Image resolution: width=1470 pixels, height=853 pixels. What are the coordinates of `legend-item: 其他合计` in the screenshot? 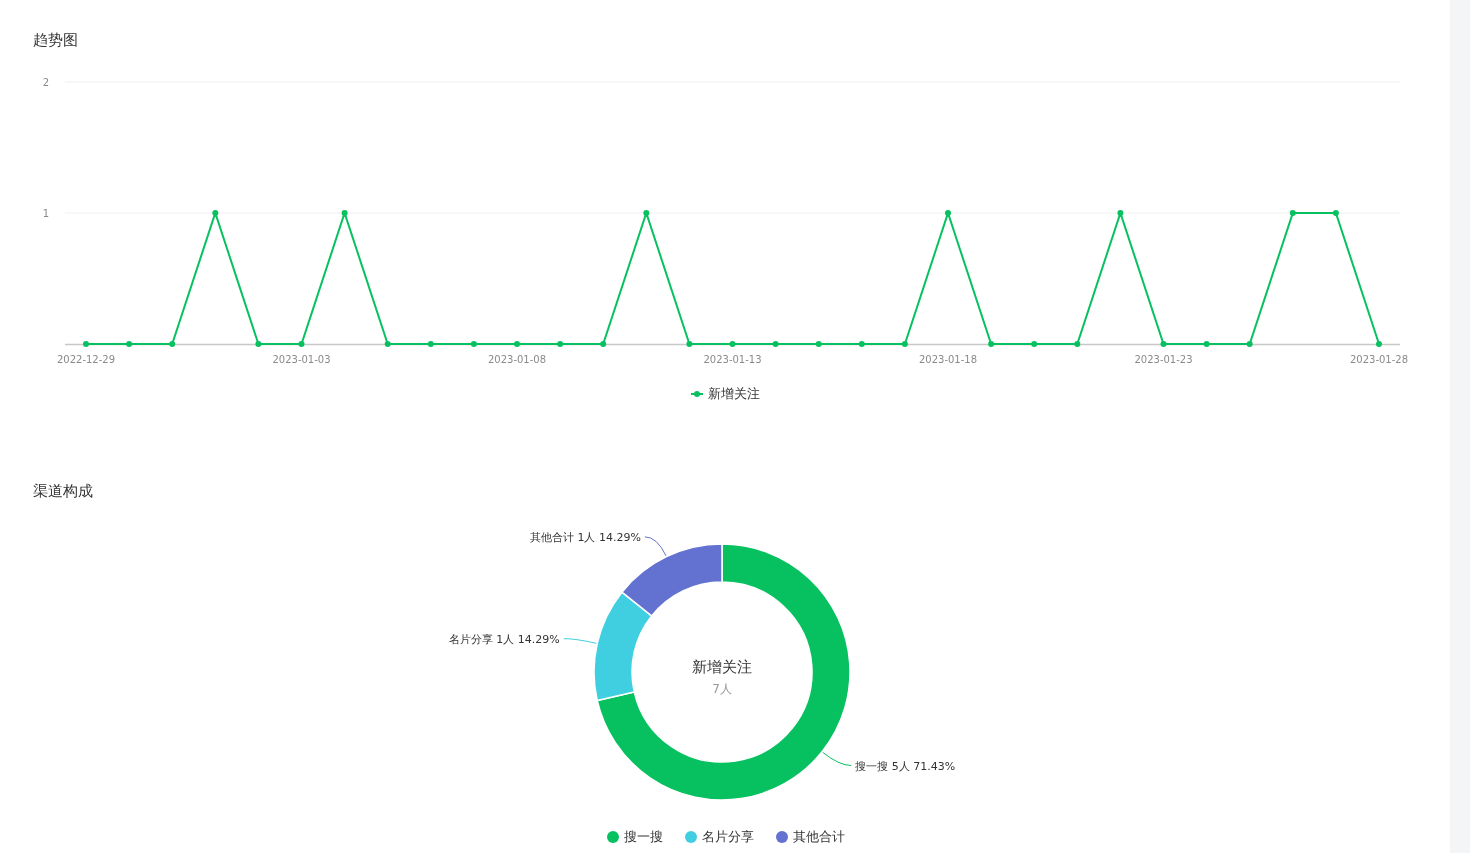 It's located at (810, 837).